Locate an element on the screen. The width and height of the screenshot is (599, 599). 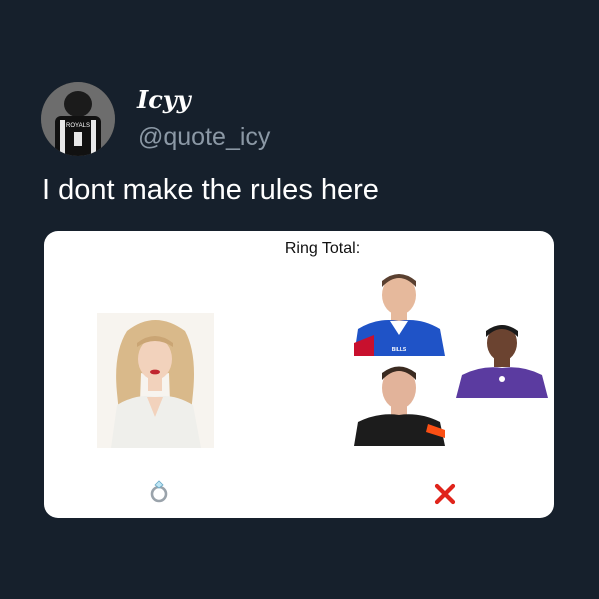
ravens-qb-photo is located at coordinates (502, 359).